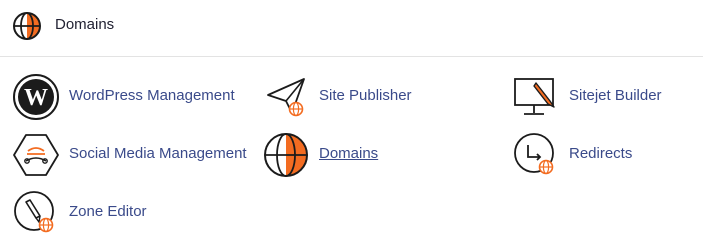 This screenshot has width=703, height=241. What do you see at coordinates (108, 211) in the screenshot?
I see `item-label: Zone Editor` at bounding box center [108, 211].